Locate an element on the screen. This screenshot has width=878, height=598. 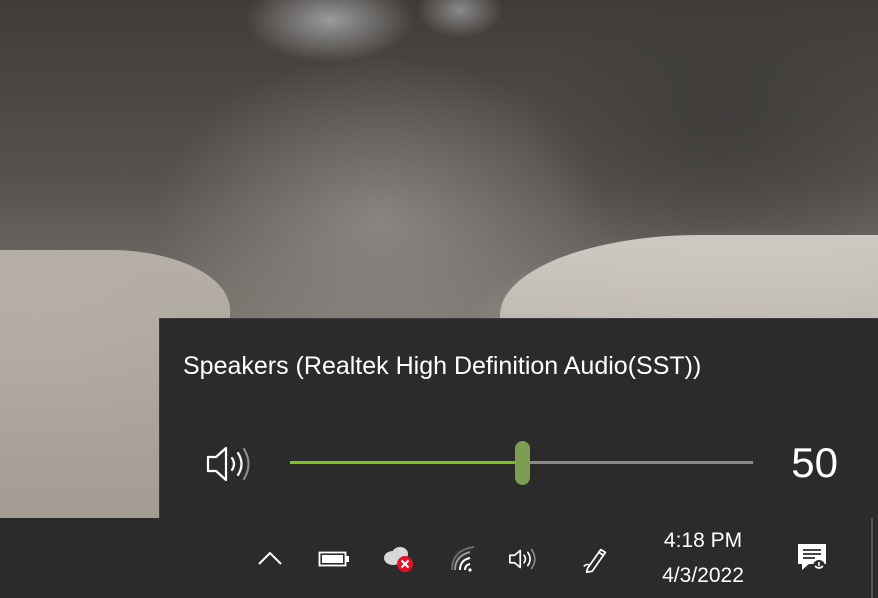
clock-date: 4/3/2022 is located at coordinates (703, 575).